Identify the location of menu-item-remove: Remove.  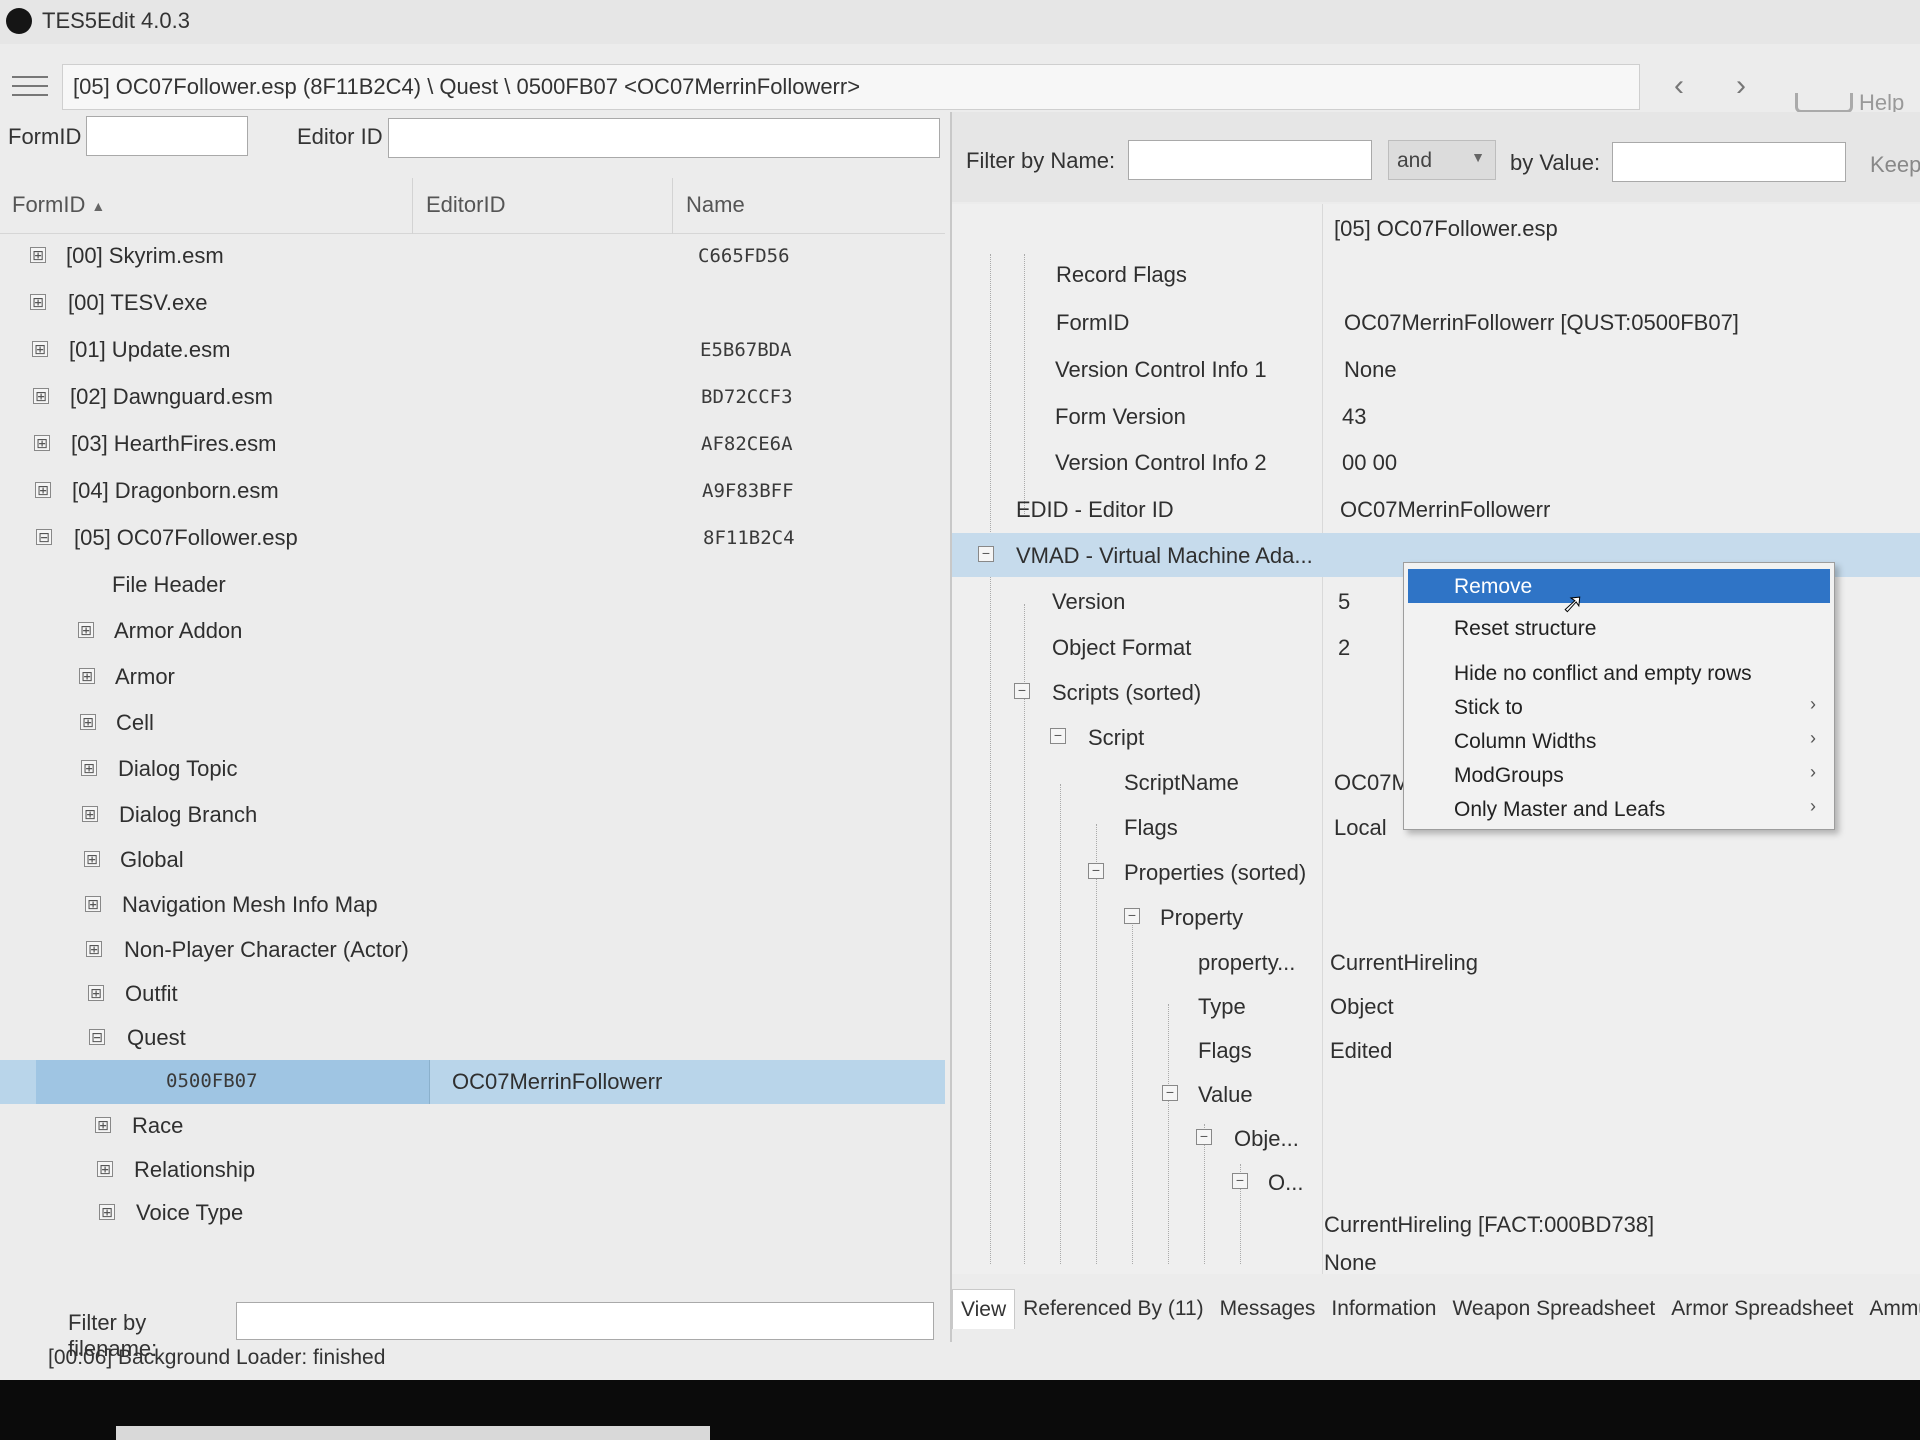
(1619, 586).